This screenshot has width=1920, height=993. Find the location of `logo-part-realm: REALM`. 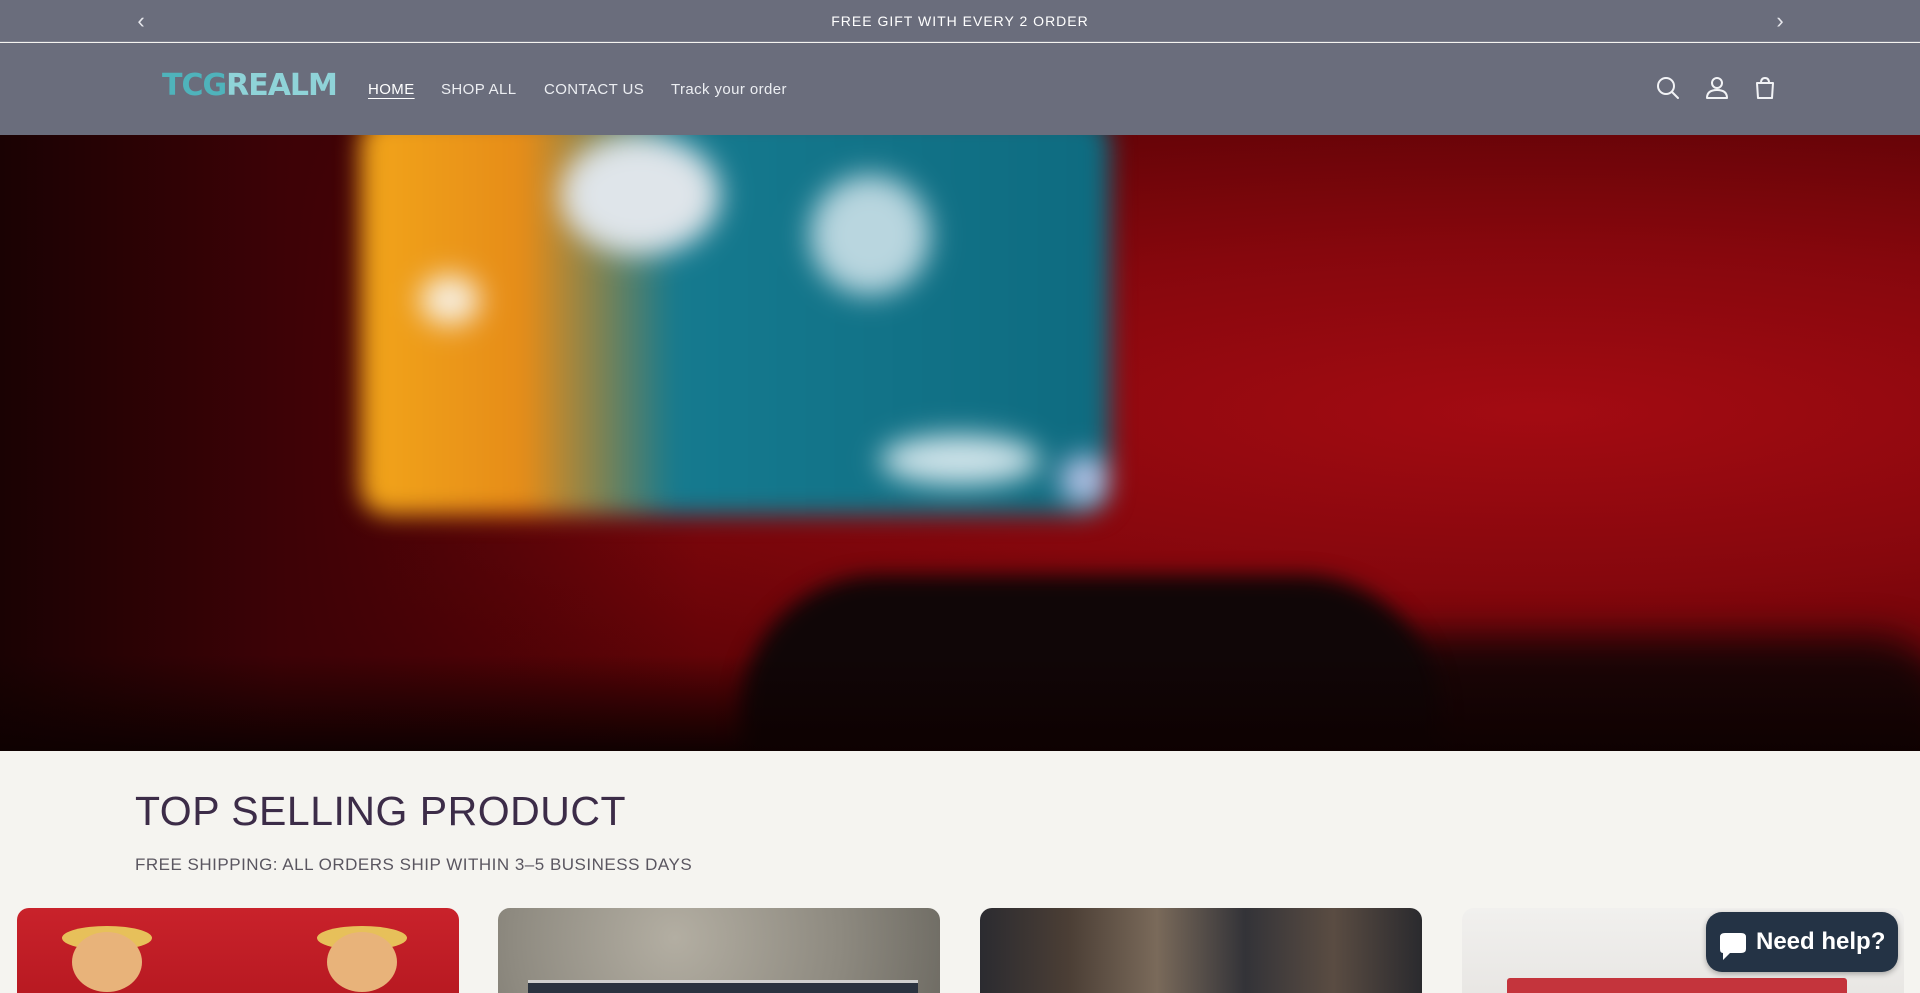

logo-part-realm: REALM is located at coordinates (282, 85).